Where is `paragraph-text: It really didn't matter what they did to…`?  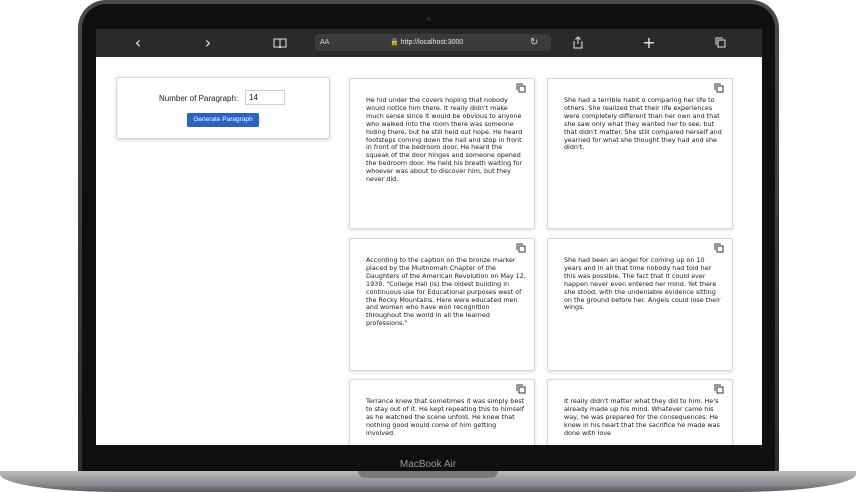
paragraph-text: It really didn't matter what they did to… is located at coordinates (642, 417).